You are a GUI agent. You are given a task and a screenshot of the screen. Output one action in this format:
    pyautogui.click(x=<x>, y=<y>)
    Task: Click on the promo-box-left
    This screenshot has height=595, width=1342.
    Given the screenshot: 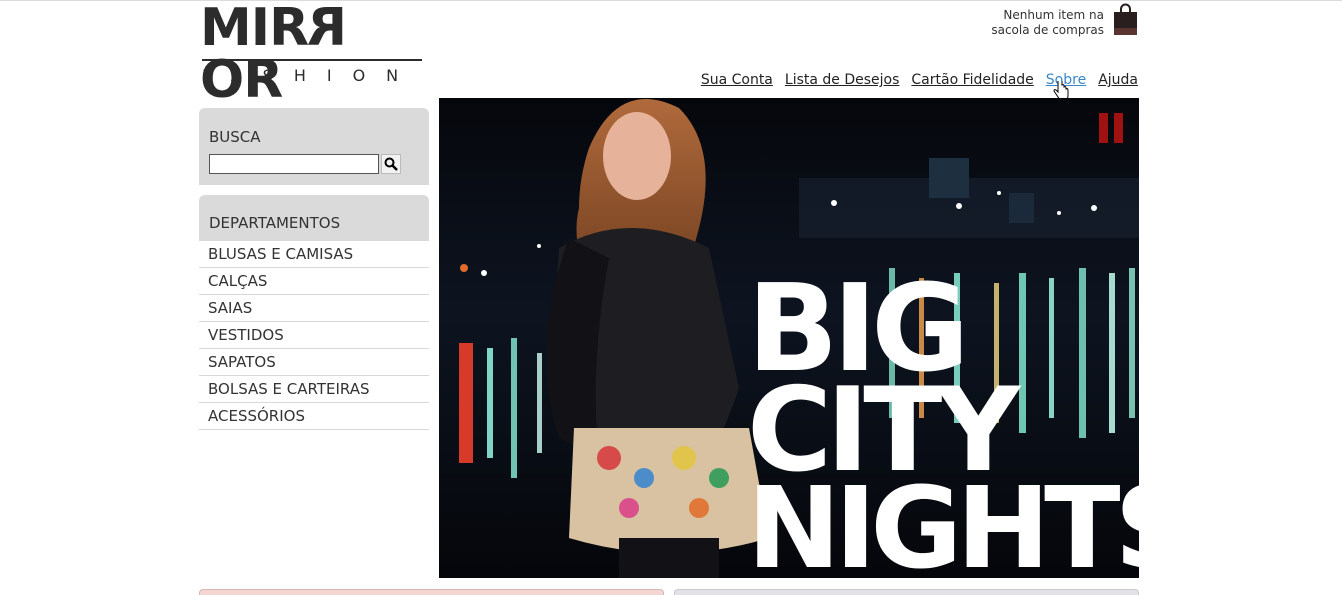 What is the action you would take?
    pyautogui.click(x=431, y=592)
    